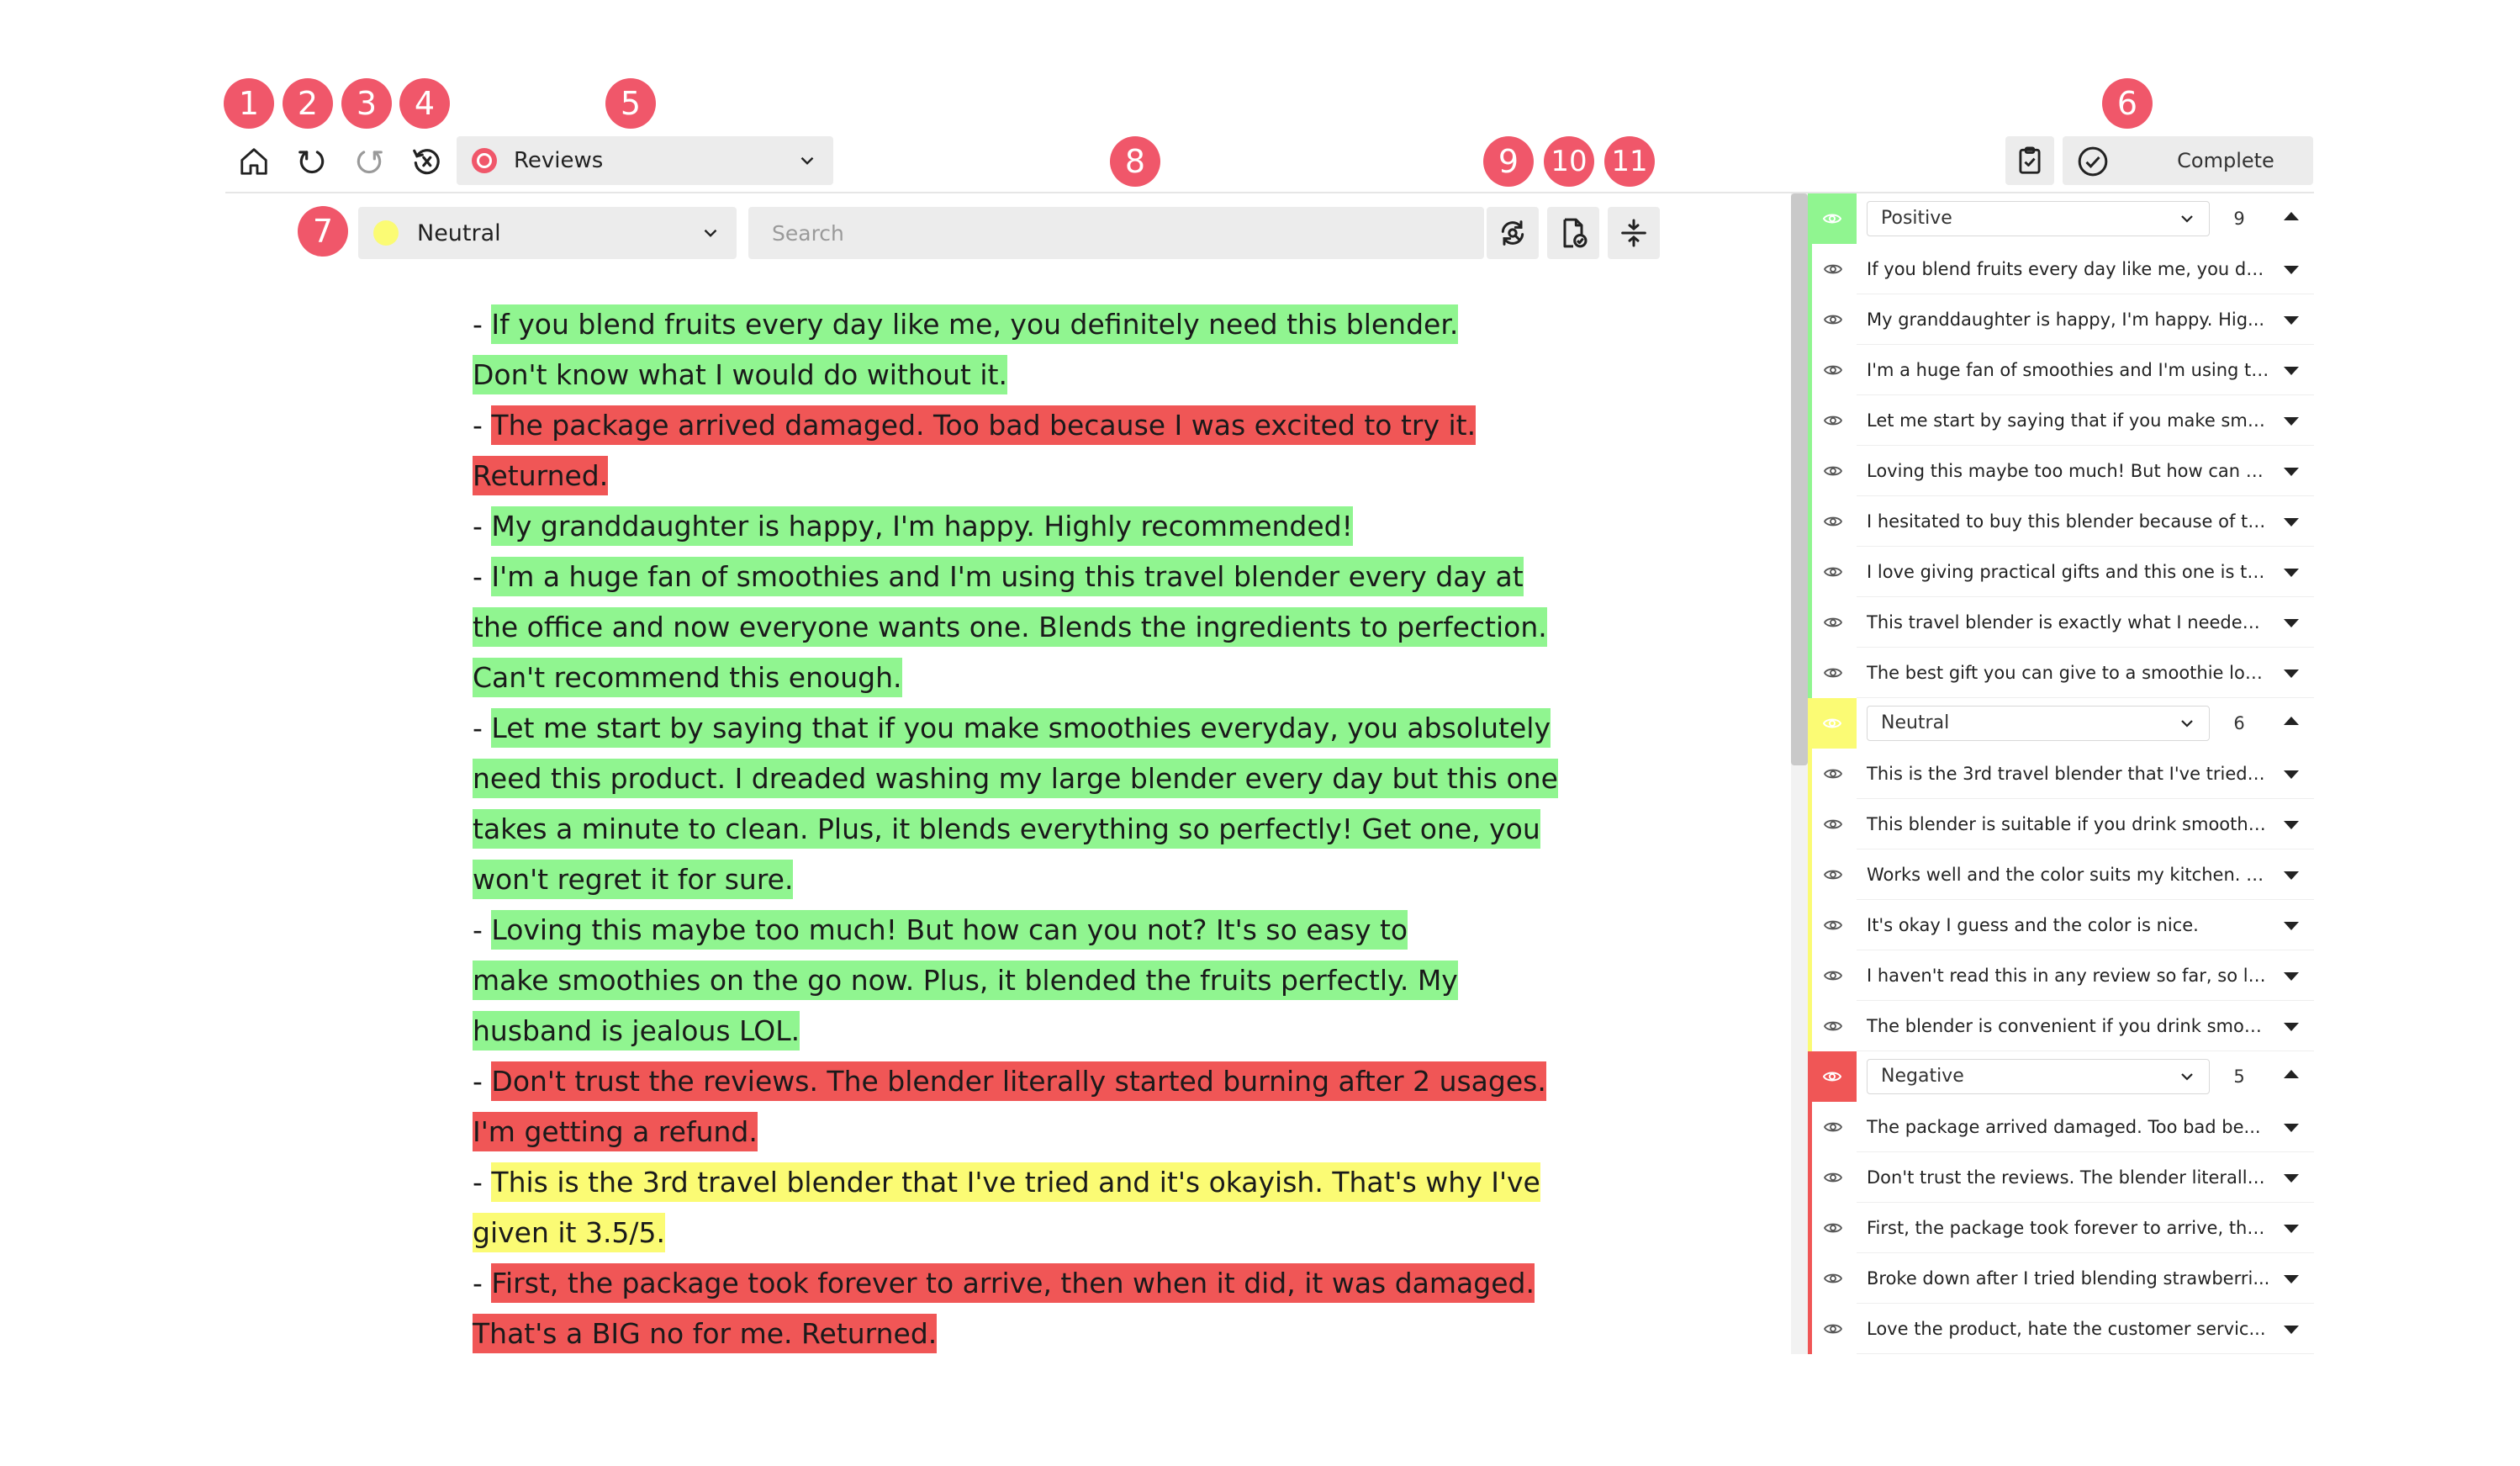  What do you see at coordinates (1634, 233) in the screenshot?
I see `collapse-button` at bounding box center [1634, 233].